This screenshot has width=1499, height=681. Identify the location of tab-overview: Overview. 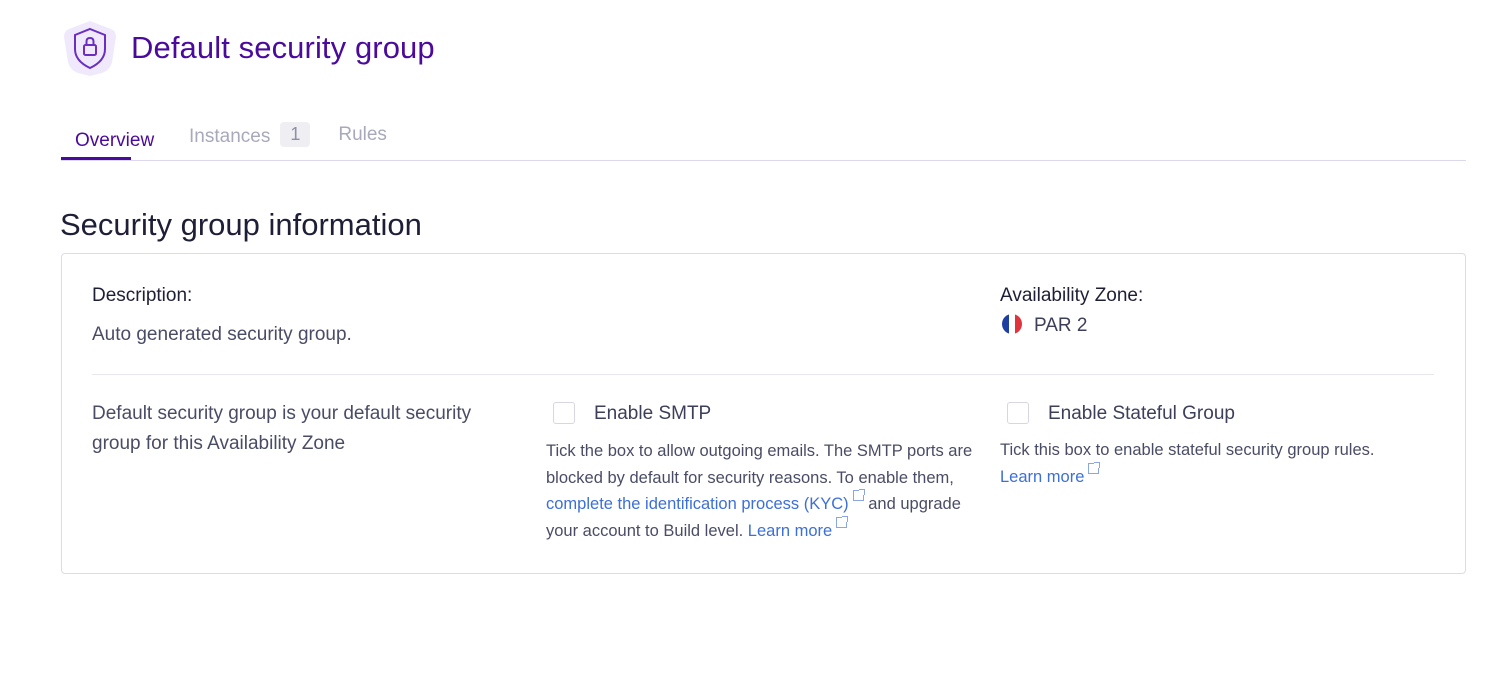
(107, 136).